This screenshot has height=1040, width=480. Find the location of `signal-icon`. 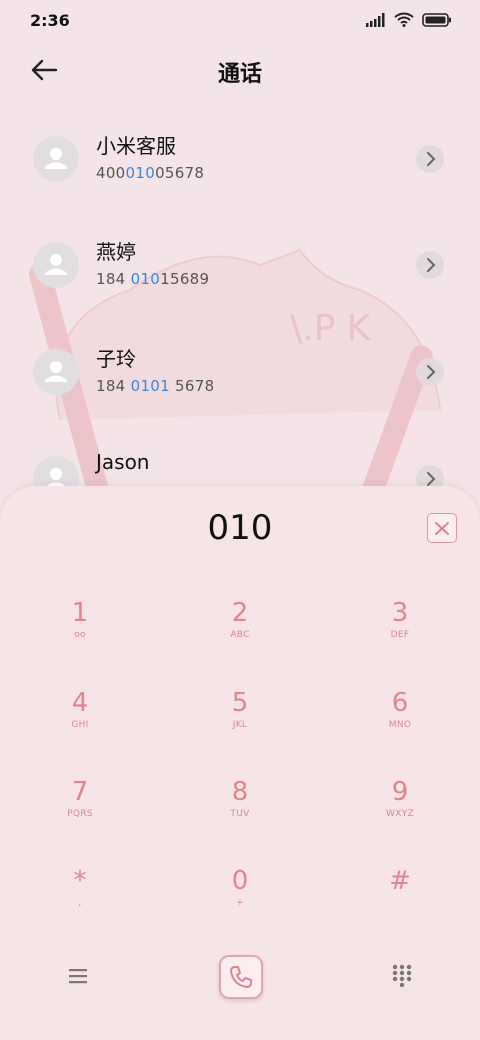

signal-icon is located at coordinates (375, 19).